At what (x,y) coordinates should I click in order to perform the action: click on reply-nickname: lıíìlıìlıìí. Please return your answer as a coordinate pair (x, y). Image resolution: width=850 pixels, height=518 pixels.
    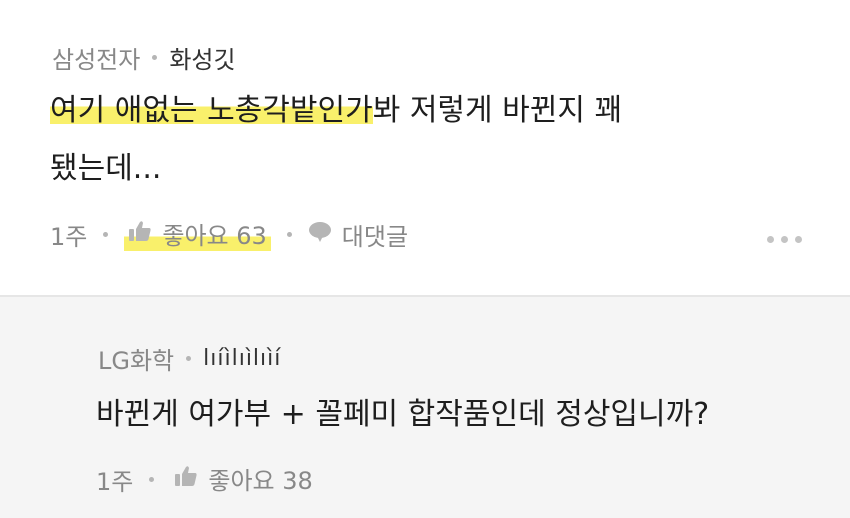
    Looking at the image, I should click on (242, 358).